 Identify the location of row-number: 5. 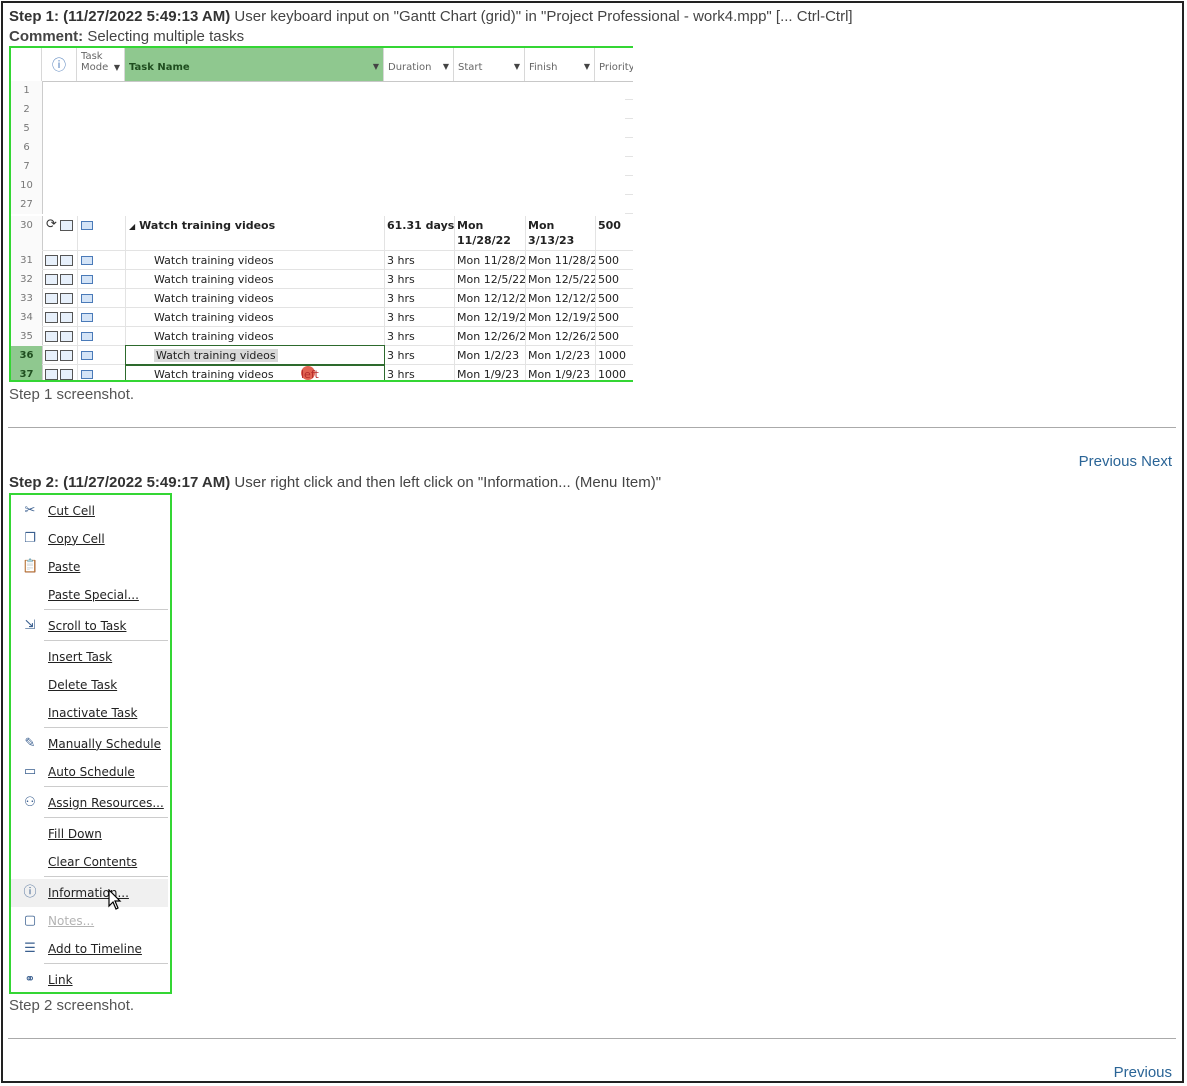
(27, 128).